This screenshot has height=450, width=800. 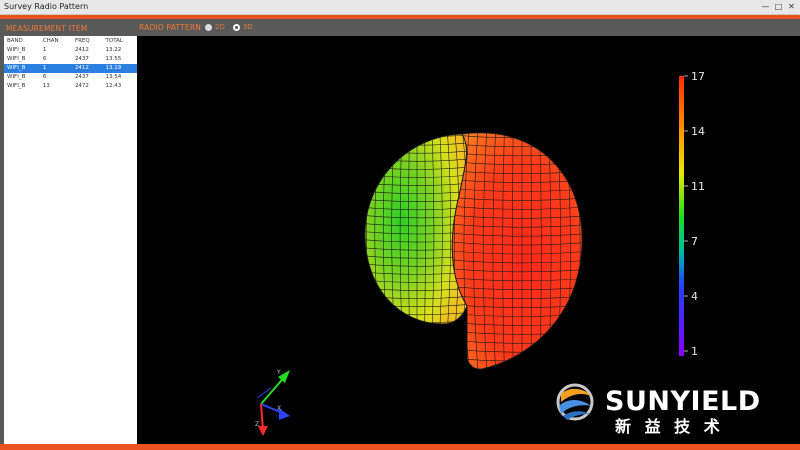 What do you see at coordinates (229, 27) in the screenshot?
I see `pattern-mode-group: 2D 3D` at bounding box center [229, 27].